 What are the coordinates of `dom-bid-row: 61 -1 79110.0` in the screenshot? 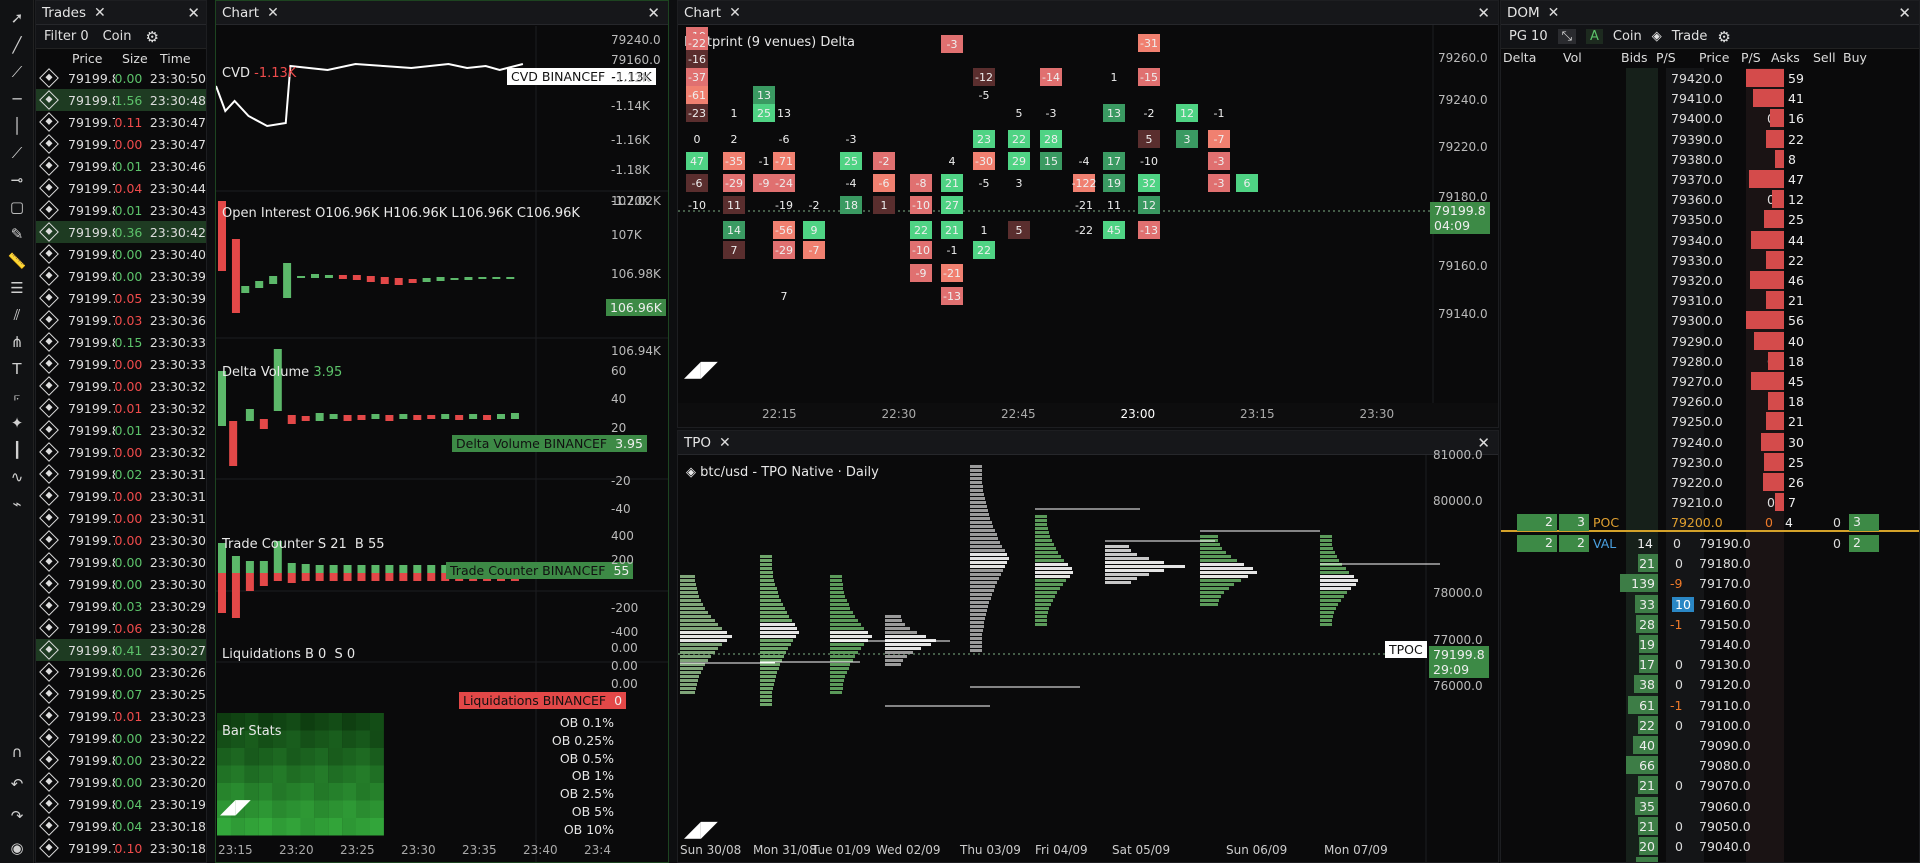 It's located at (1710, 705).